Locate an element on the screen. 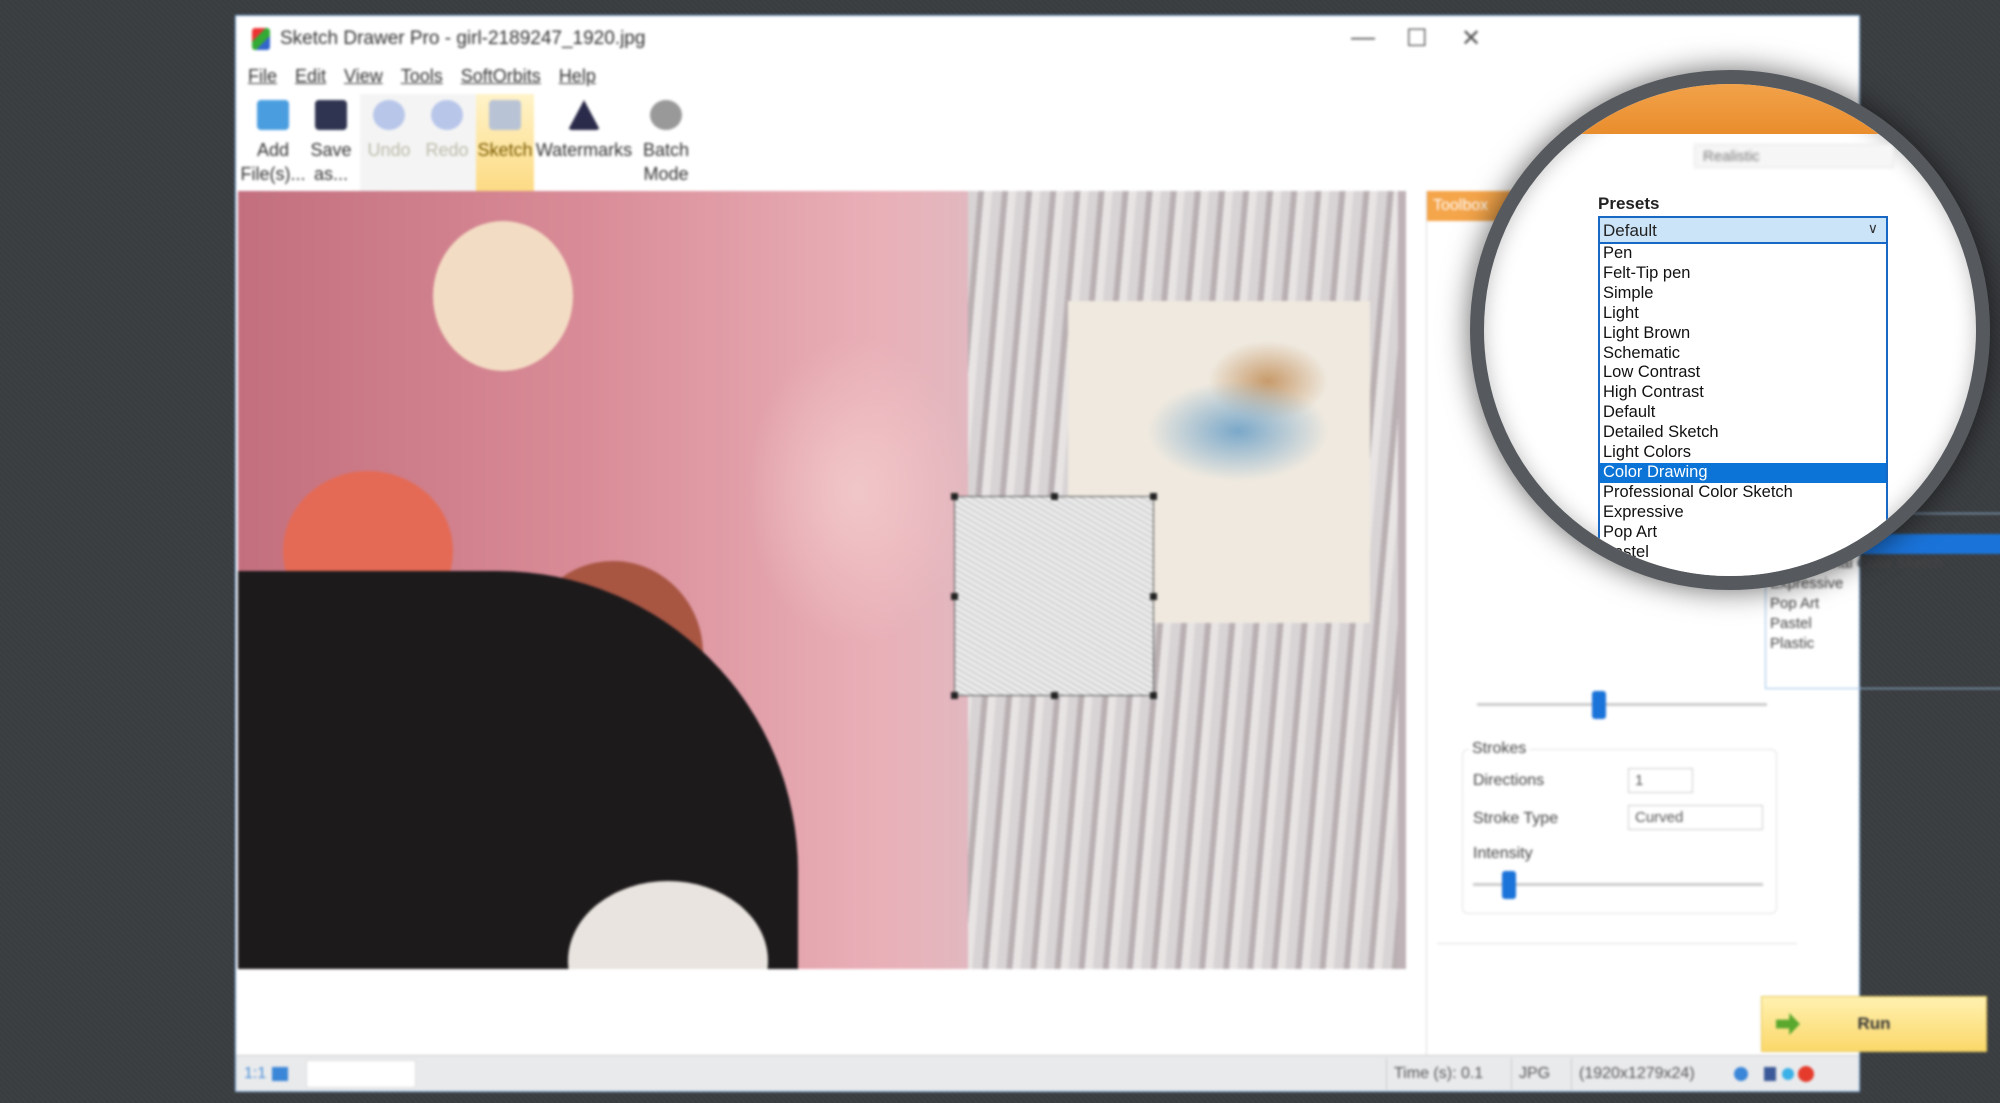  menu-edit: Edit is located at coordinates (310, 76).